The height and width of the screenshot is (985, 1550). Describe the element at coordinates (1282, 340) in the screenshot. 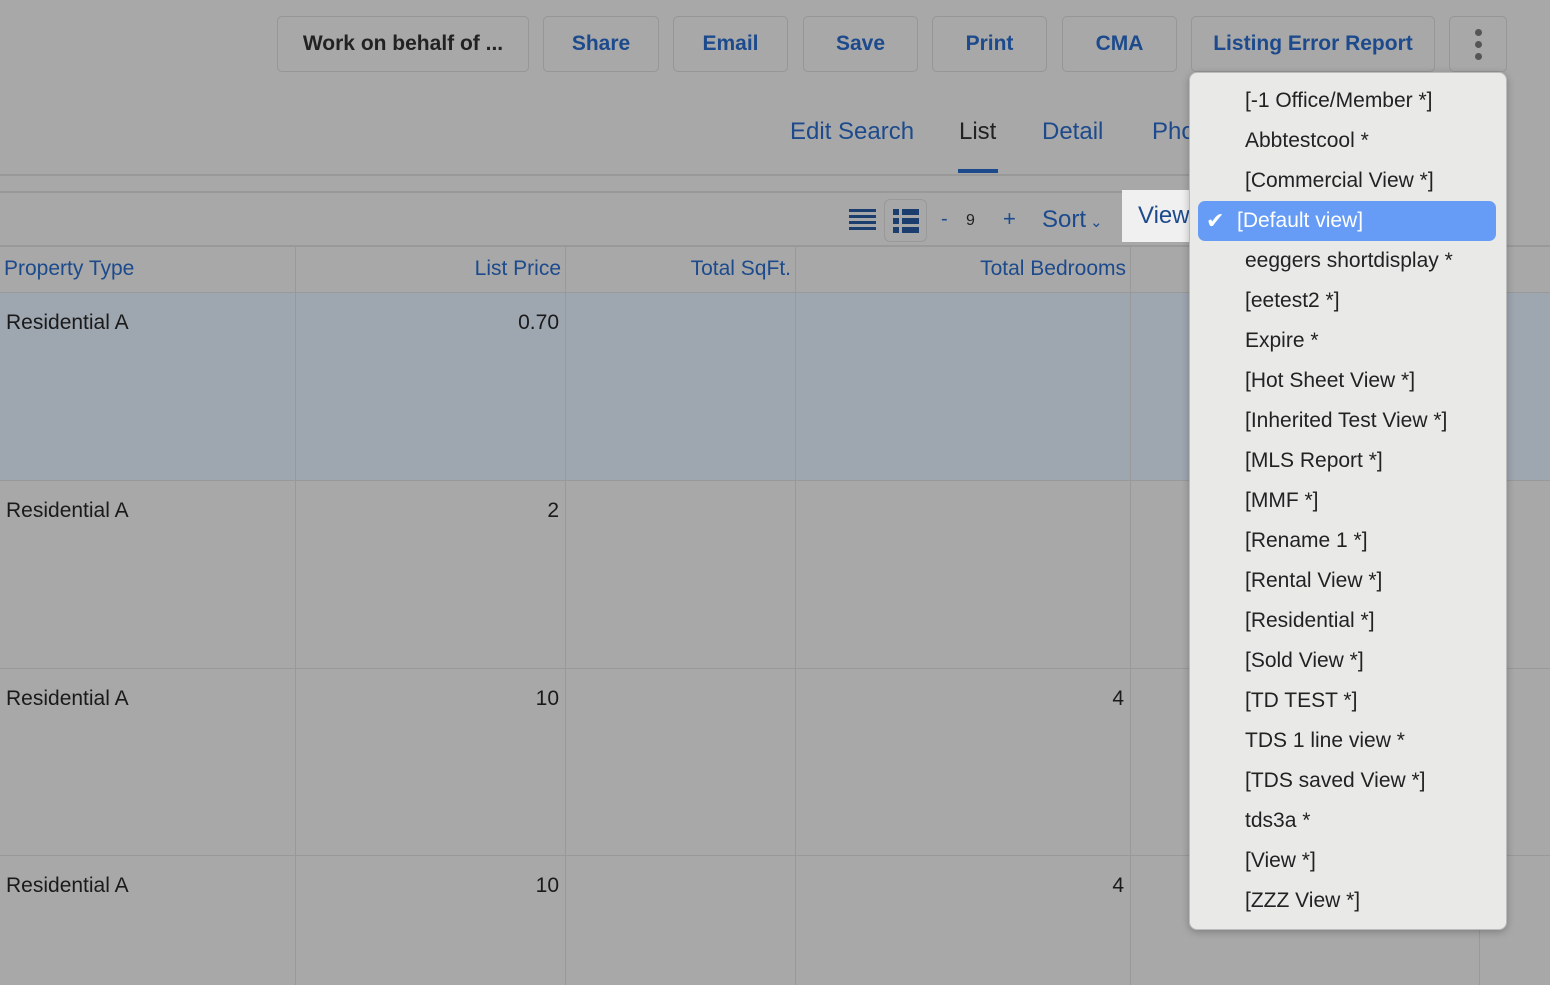

I see `view-option-label: Expire *` at that location.